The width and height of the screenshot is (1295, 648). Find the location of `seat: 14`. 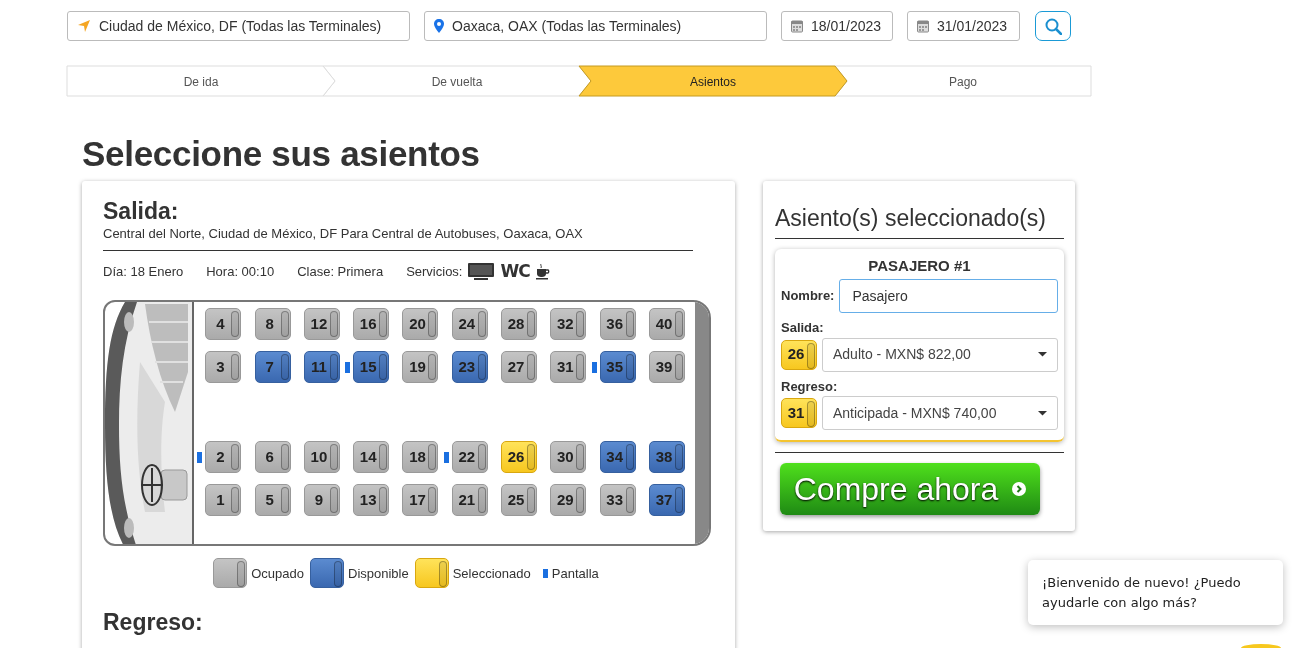

seat: 14 is located at coordinates (371, 457).